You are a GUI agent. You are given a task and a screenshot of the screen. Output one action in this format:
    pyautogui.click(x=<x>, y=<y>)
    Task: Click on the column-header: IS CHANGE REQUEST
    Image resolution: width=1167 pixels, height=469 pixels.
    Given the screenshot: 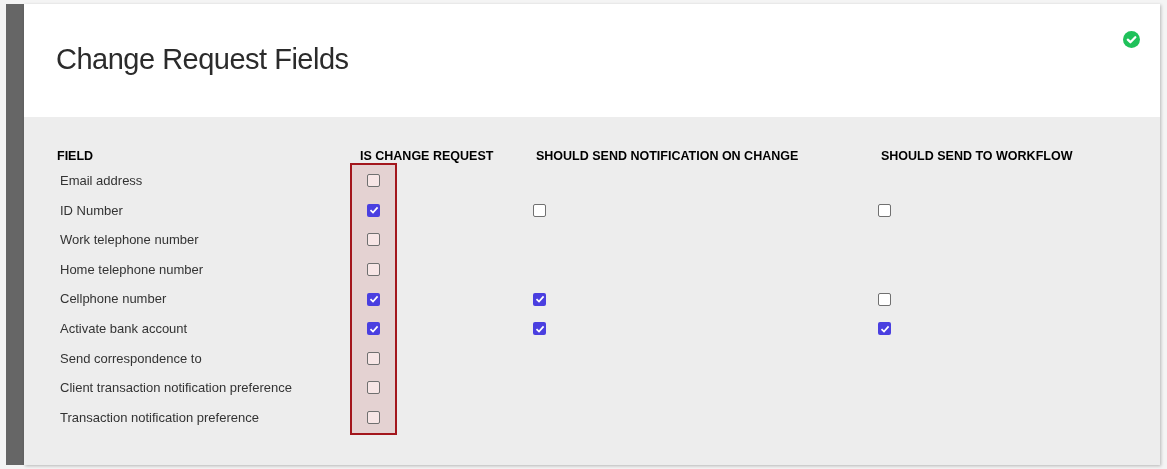 What is the action you would take?
    pyautogui.click(x=427, y=156)
    